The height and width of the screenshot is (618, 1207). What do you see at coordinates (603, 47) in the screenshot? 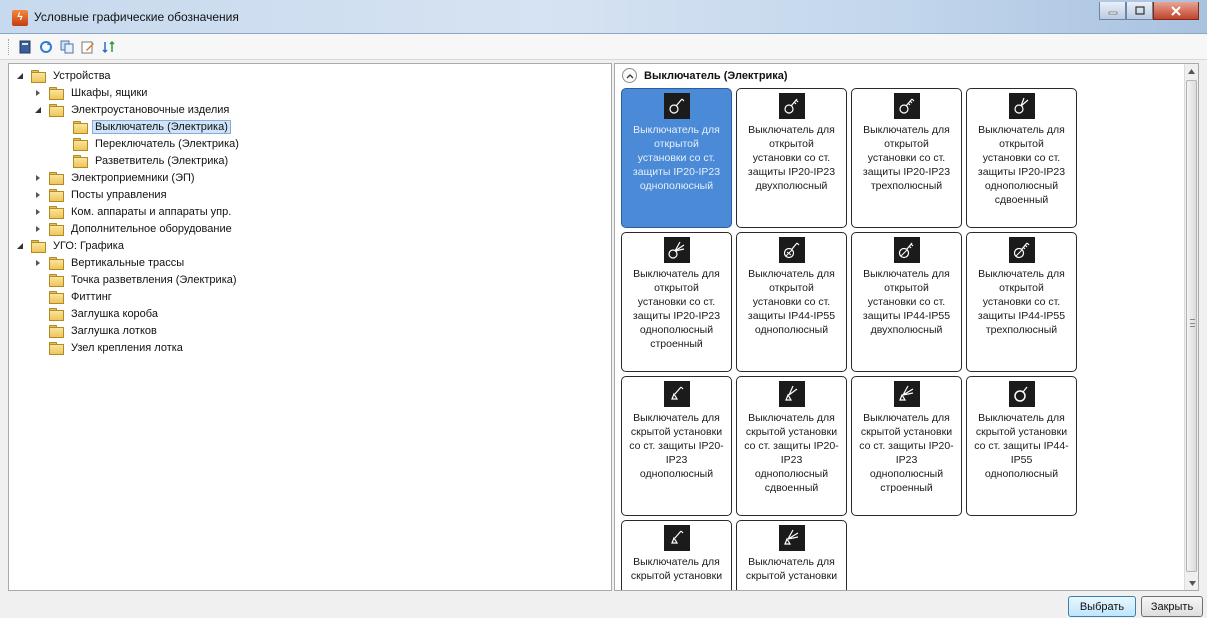
I see `toolbar` at bounding box center [603, 47].